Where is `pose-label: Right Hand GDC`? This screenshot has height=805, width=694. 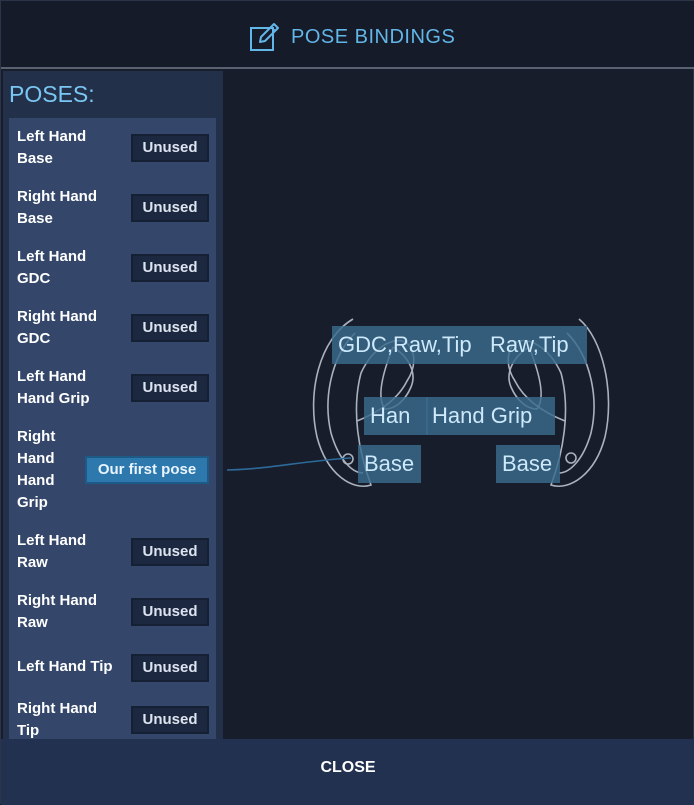
pose-label: Right Hand GDC is located at coordinates (57, 328).